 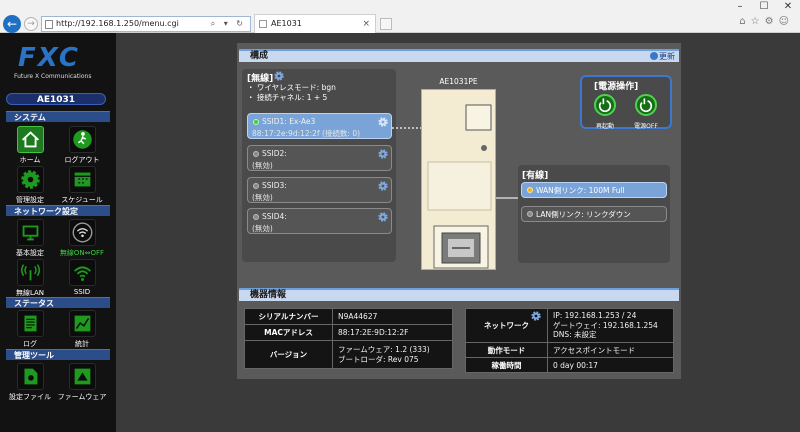 What do you see at coordinates (82, 397) in the screenshot?
I see `sidebar-item-label: ファームウェア` at bounding box center [82, 397].